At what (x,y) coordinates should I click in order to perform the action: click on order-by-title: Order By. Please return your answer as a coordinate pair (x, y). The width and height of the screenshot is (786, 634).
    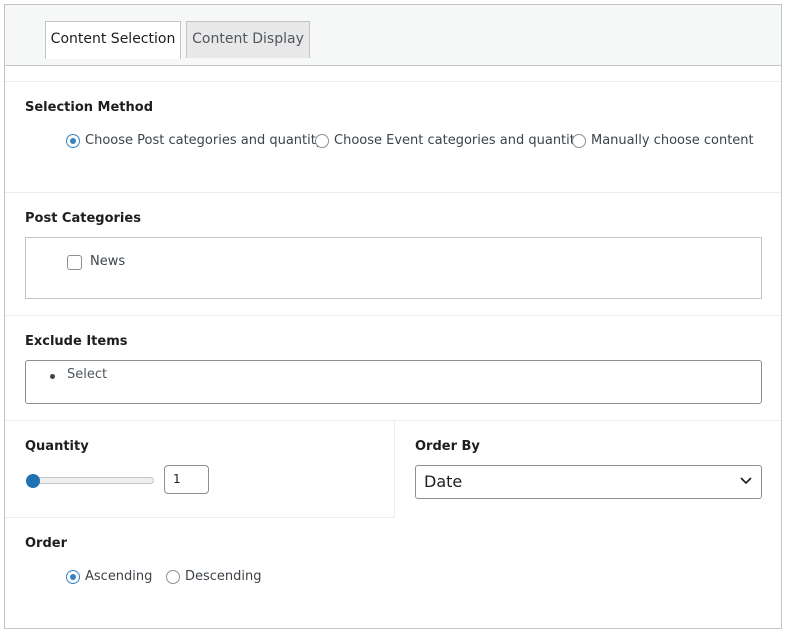
    Looking at the image, I should click on (447, 446).